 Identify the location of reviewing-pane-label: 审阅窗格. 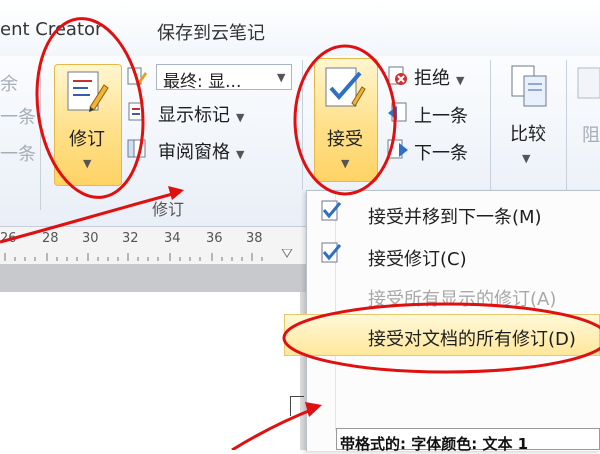
(194, 152).